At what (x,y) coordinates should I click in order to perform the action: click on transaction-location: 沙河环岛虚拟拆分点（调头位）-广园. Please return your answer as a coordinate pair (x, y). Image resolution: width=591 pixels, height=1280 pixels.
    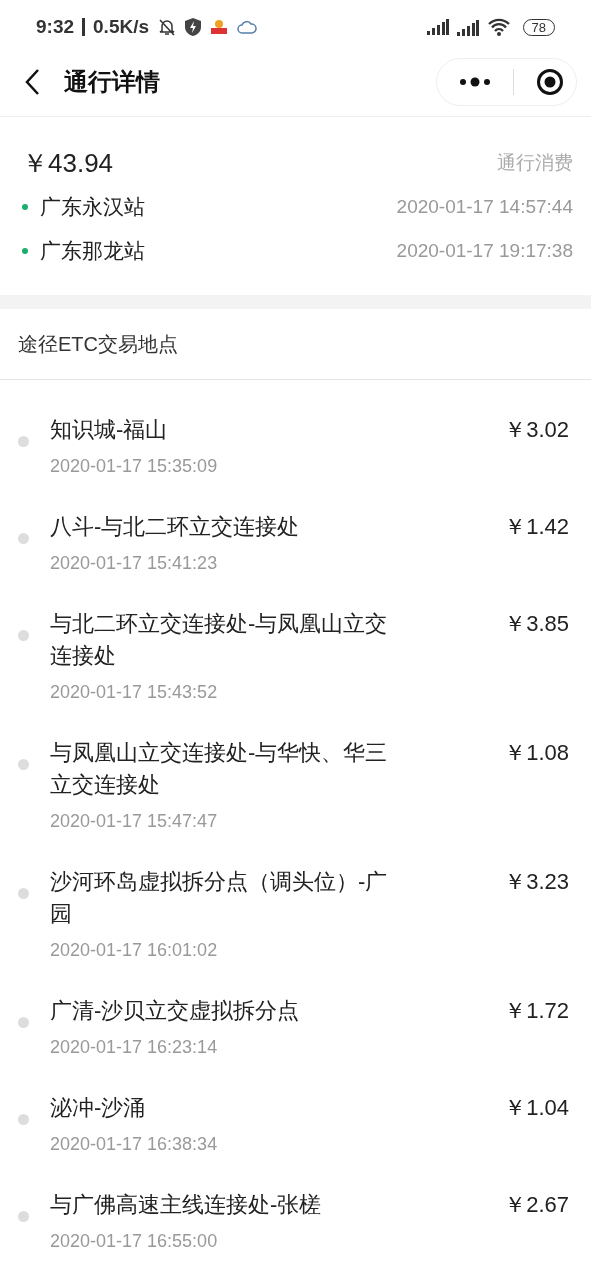
    Looking at the image, I should click on (219, 898).